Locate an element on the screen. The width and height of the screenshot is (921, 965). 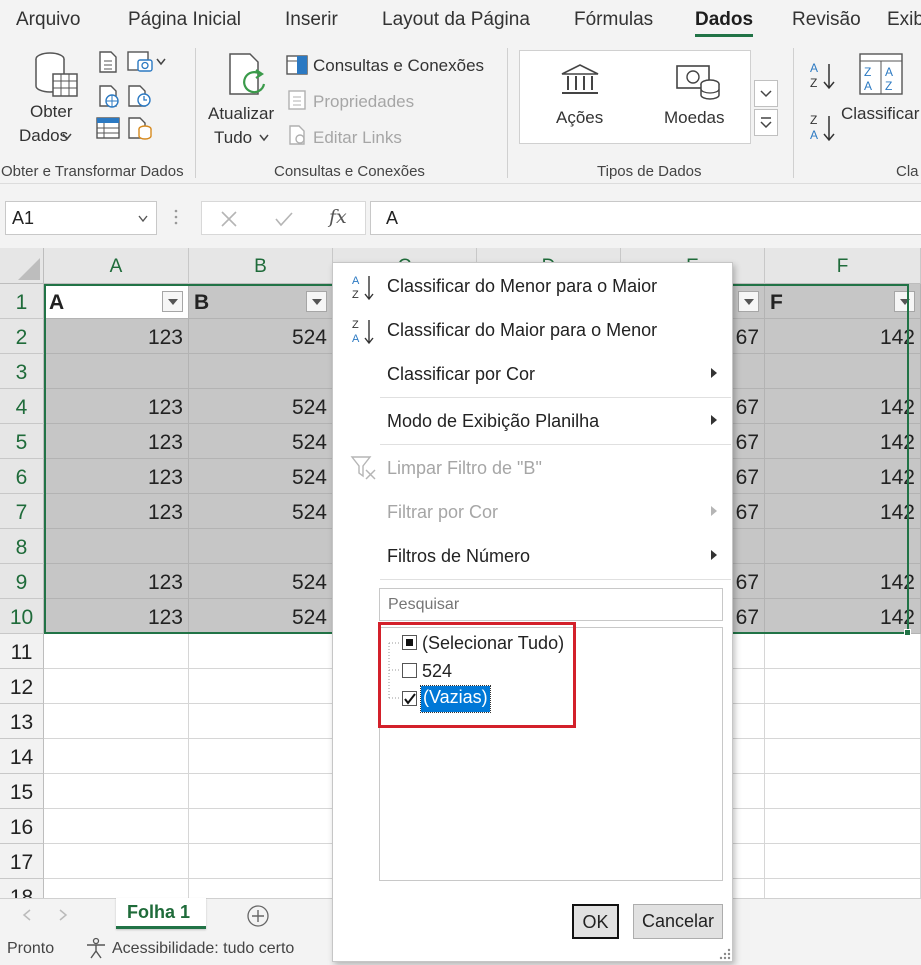
tab-arquivo: Arquivo is located at coordinates (48, 20).